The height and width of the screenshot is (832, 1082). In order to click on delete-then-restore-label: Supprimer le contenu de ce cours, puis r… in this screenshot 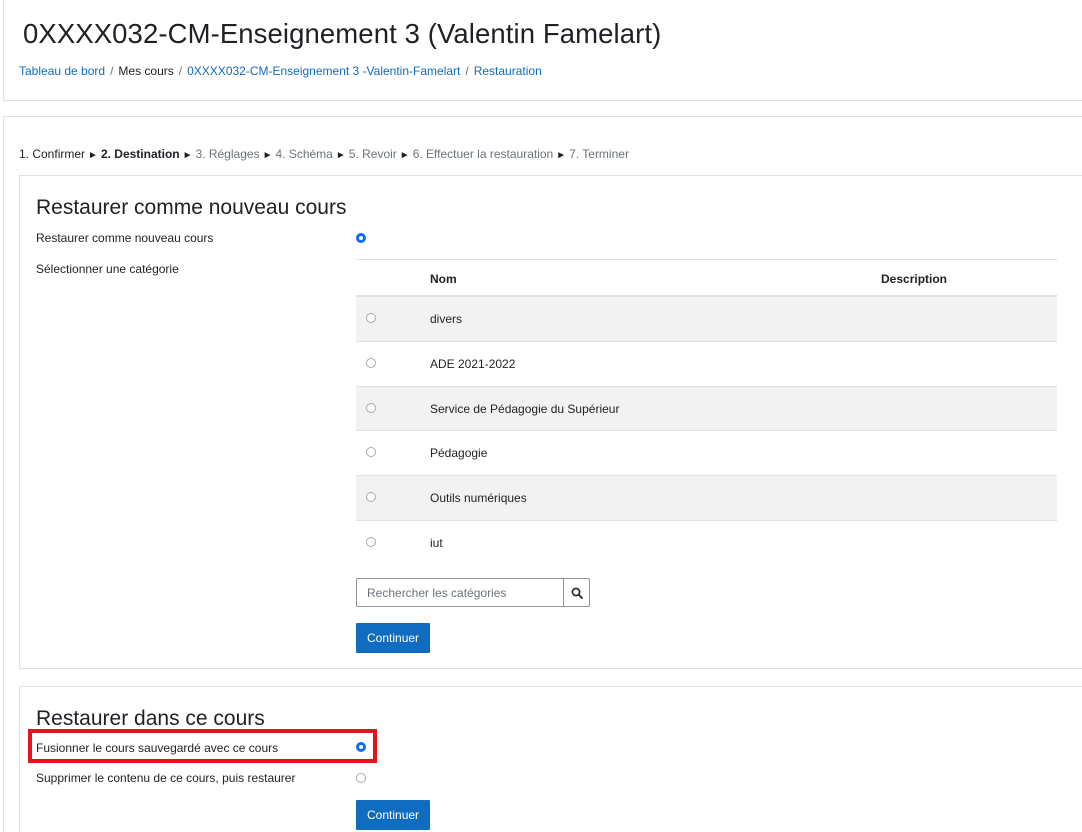, I will do `click(166, 778)`.